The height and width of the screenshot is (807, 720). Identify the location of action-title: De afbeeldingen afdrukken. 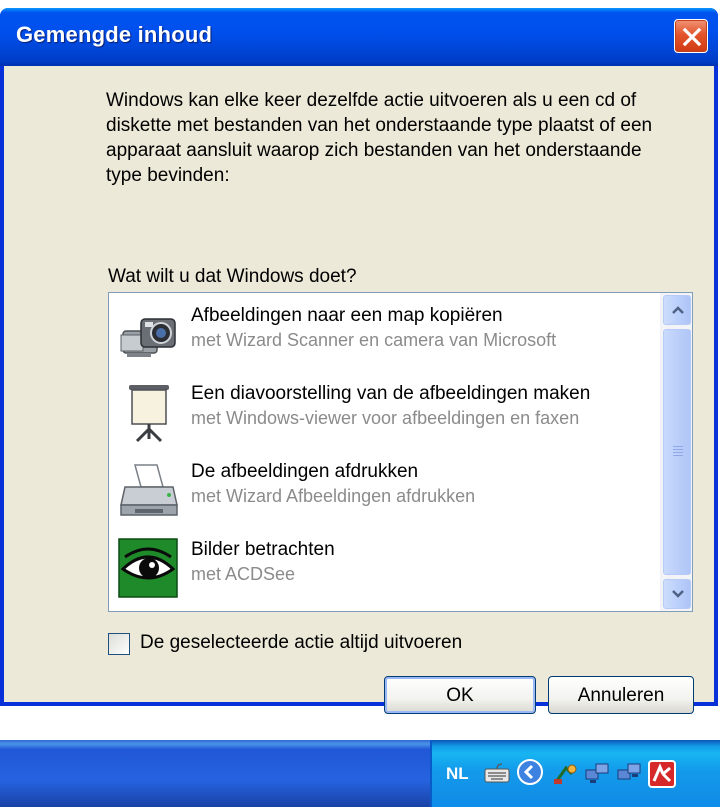
(305, 471).